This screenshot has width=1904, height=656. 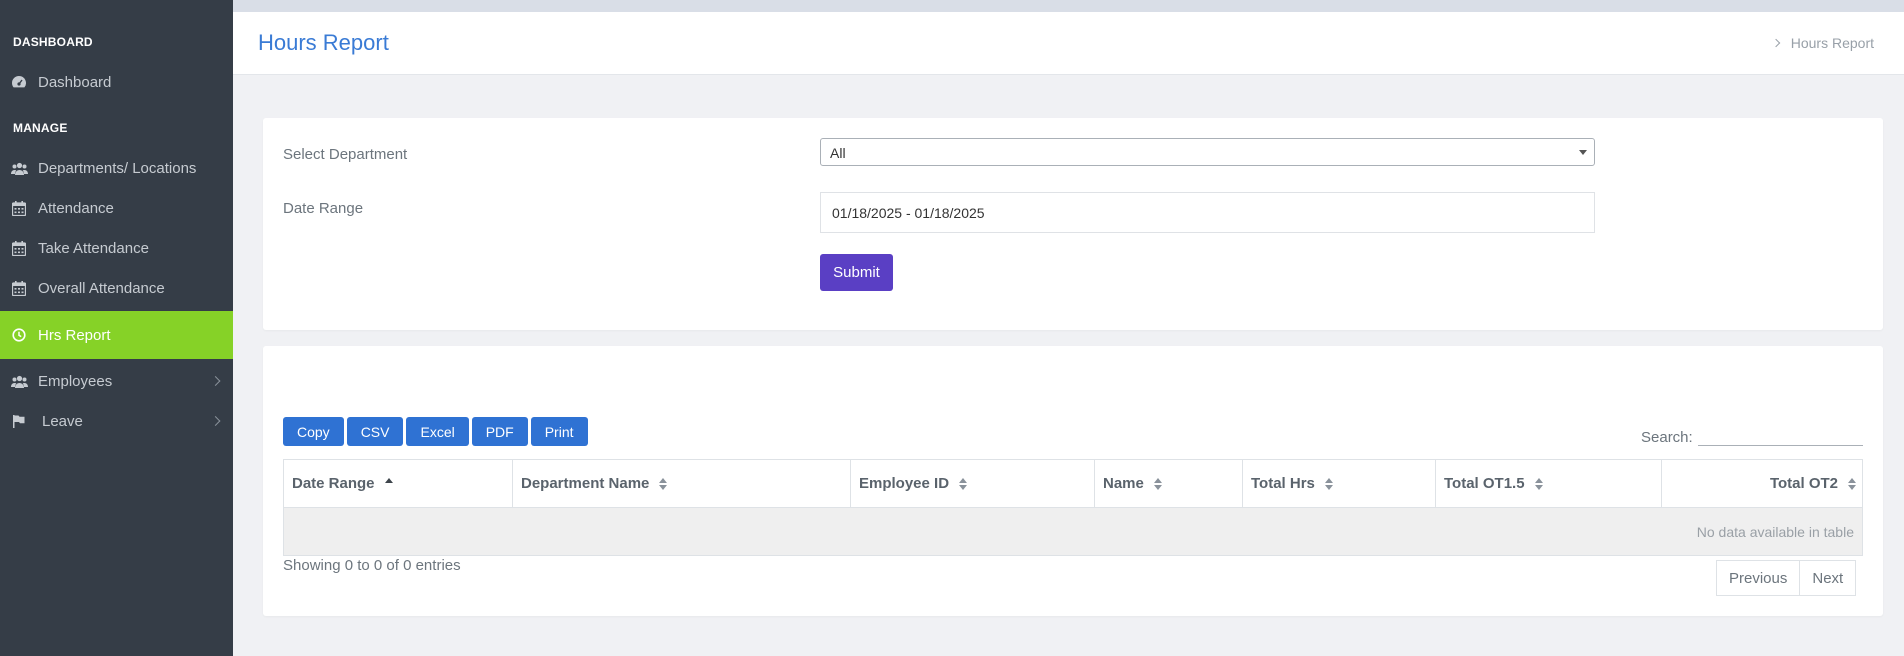 I want to click on column-header-total-hrs: Total Hrs, so click(x=1339, y=483).